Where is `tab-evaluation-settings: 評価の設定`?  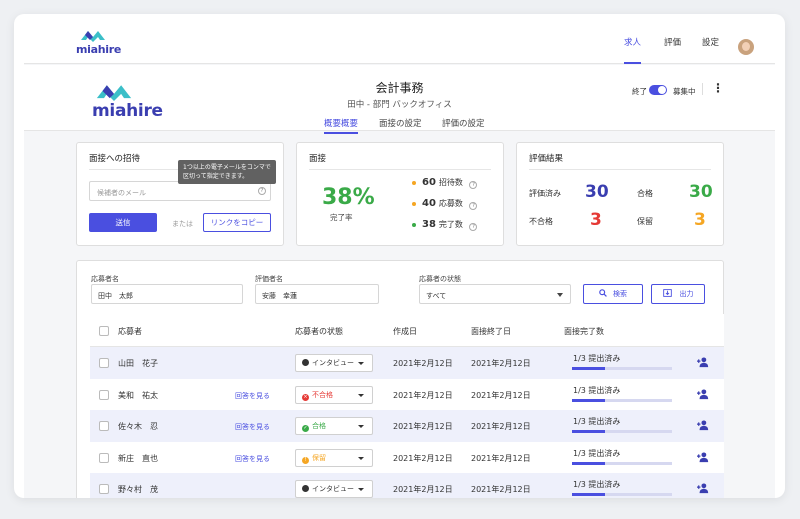
tab-evaluation-settings: 評価の設定 is located at coordinates (463, 124).